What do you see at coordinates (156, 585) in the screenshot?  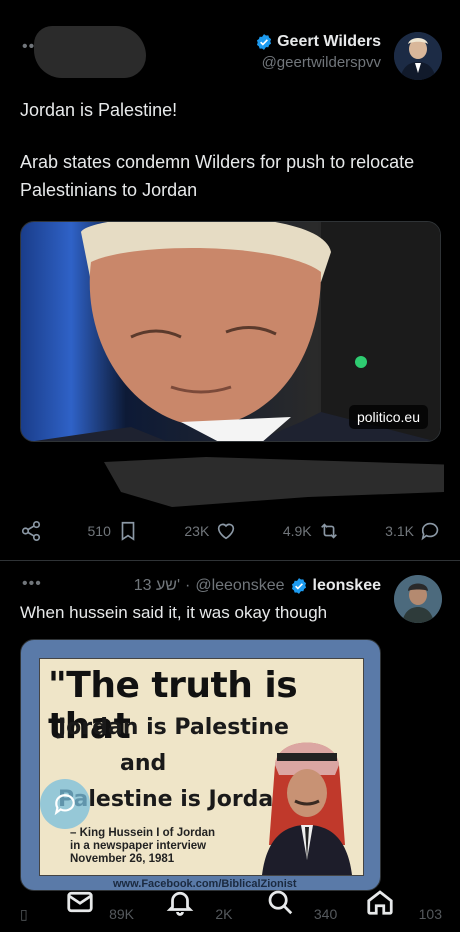 I see `post-time: 13 שע'` at bounding box center [156, 585].